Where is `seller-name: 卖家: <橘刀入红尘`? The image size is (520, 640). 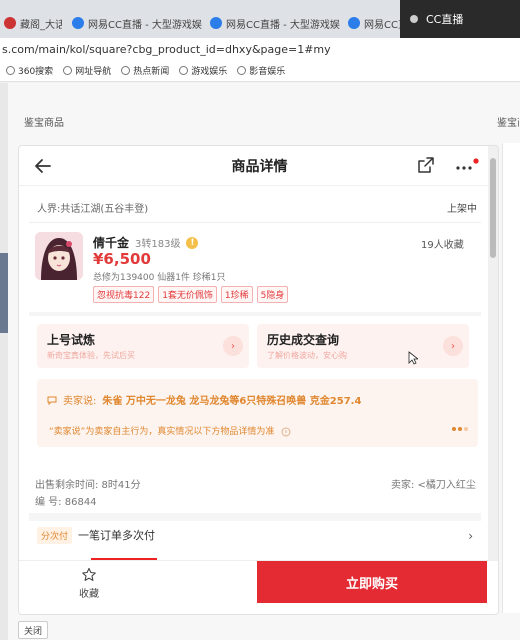 seller-name: 卖家: <橘刀入红尘 is located at coordinates (433, 483).